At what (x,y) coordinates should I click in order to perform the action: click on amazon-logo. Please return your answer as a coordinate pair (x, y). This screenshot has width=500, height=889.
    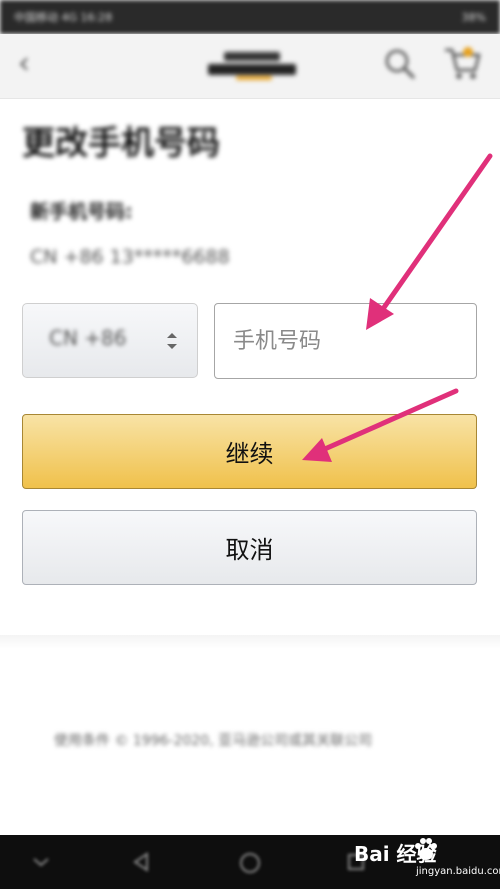
    Looking at the image, I should click on (252, 66).